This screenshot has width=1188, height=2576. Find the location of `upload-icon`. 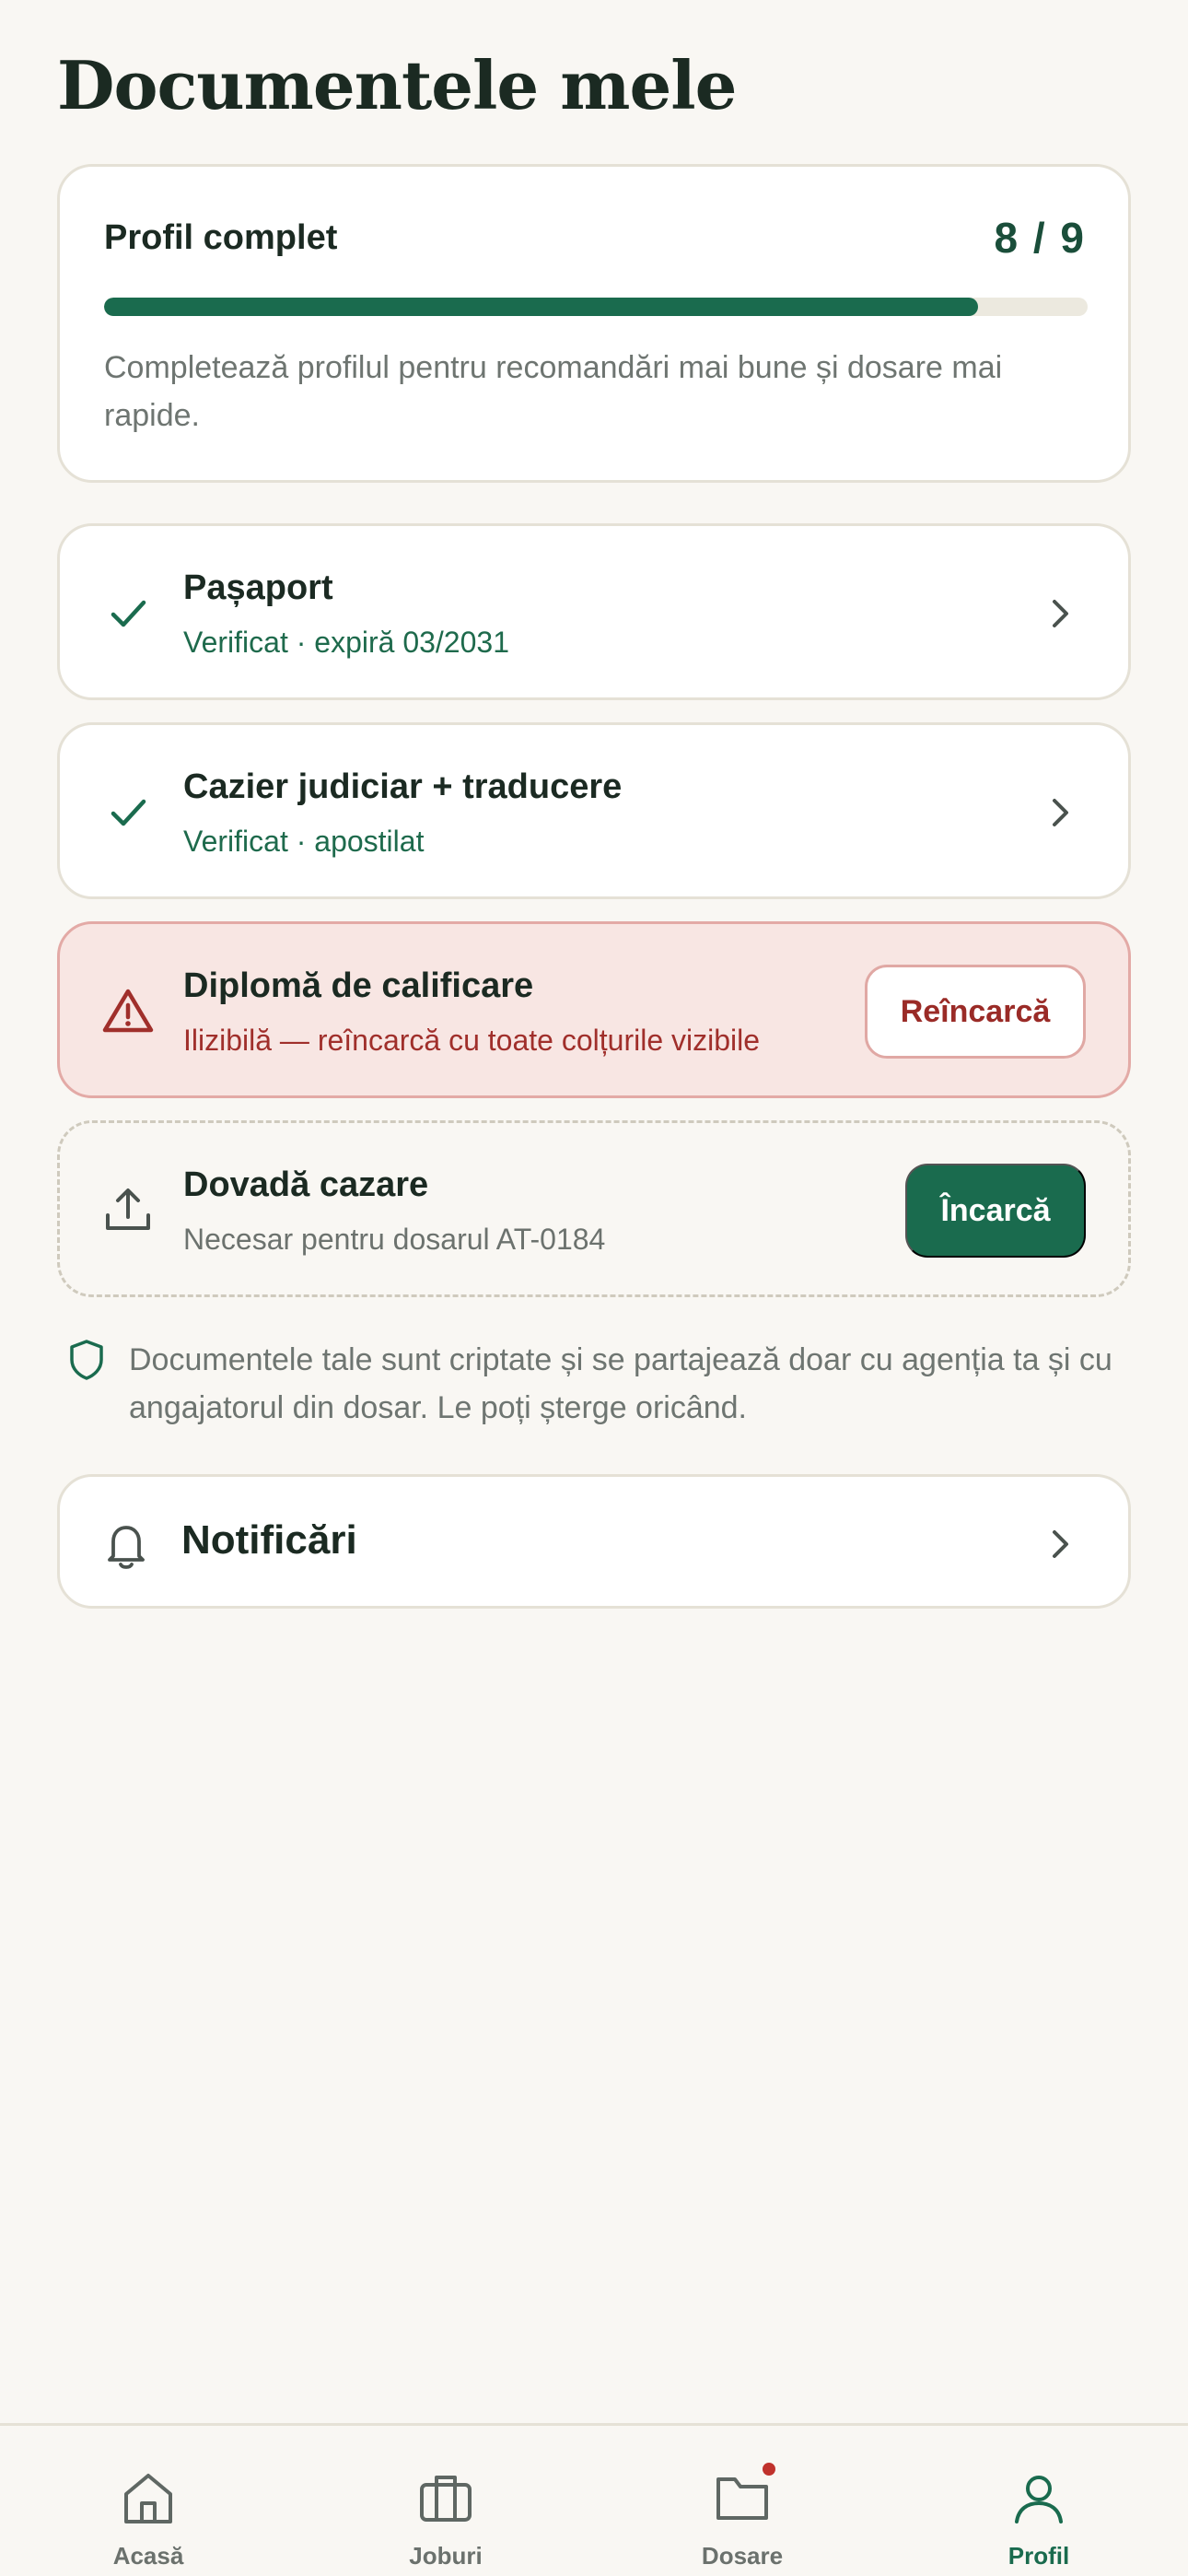

upload-icon is located at coordinates (128, 1209).